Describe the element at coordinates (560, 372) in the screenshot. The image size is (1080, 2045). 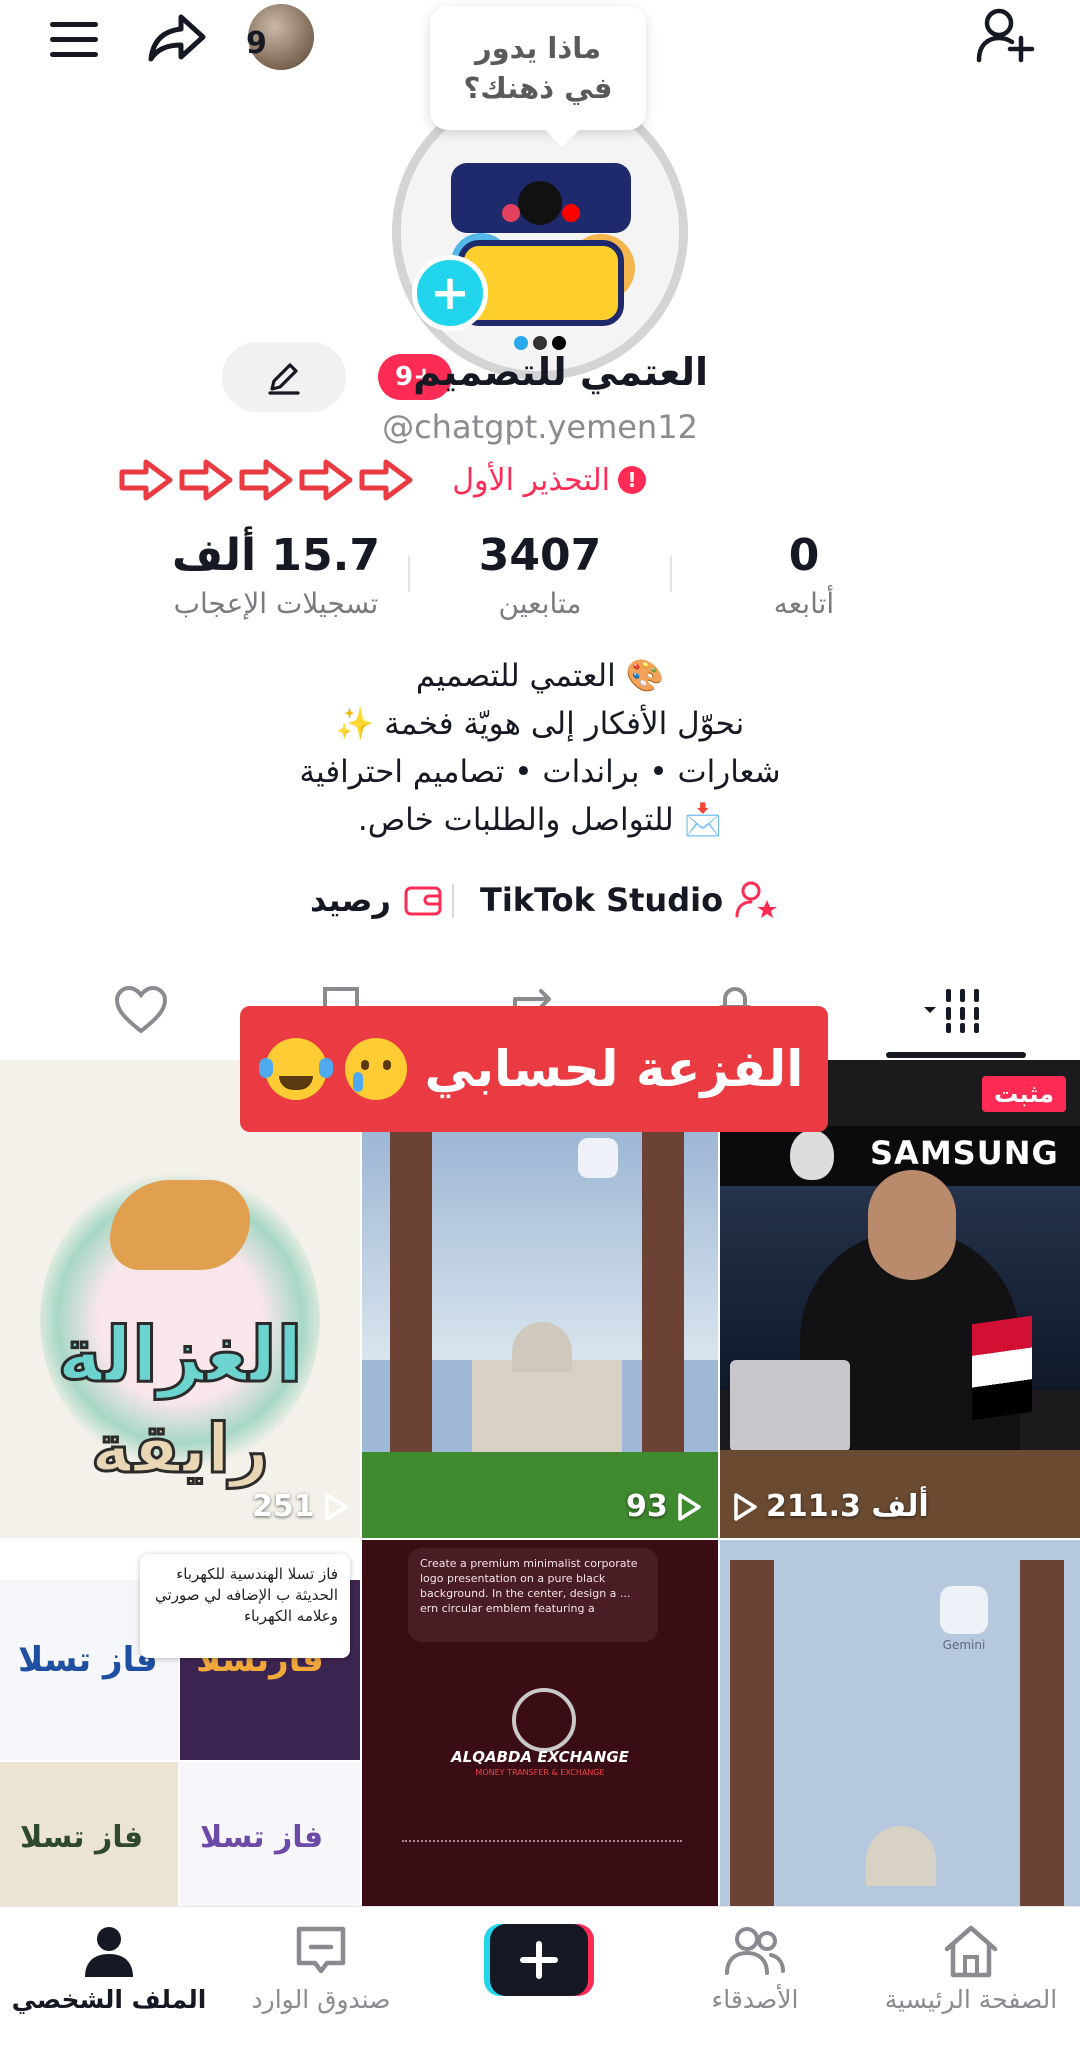
I see `profile-name: العتمي للتصميم` at that location.